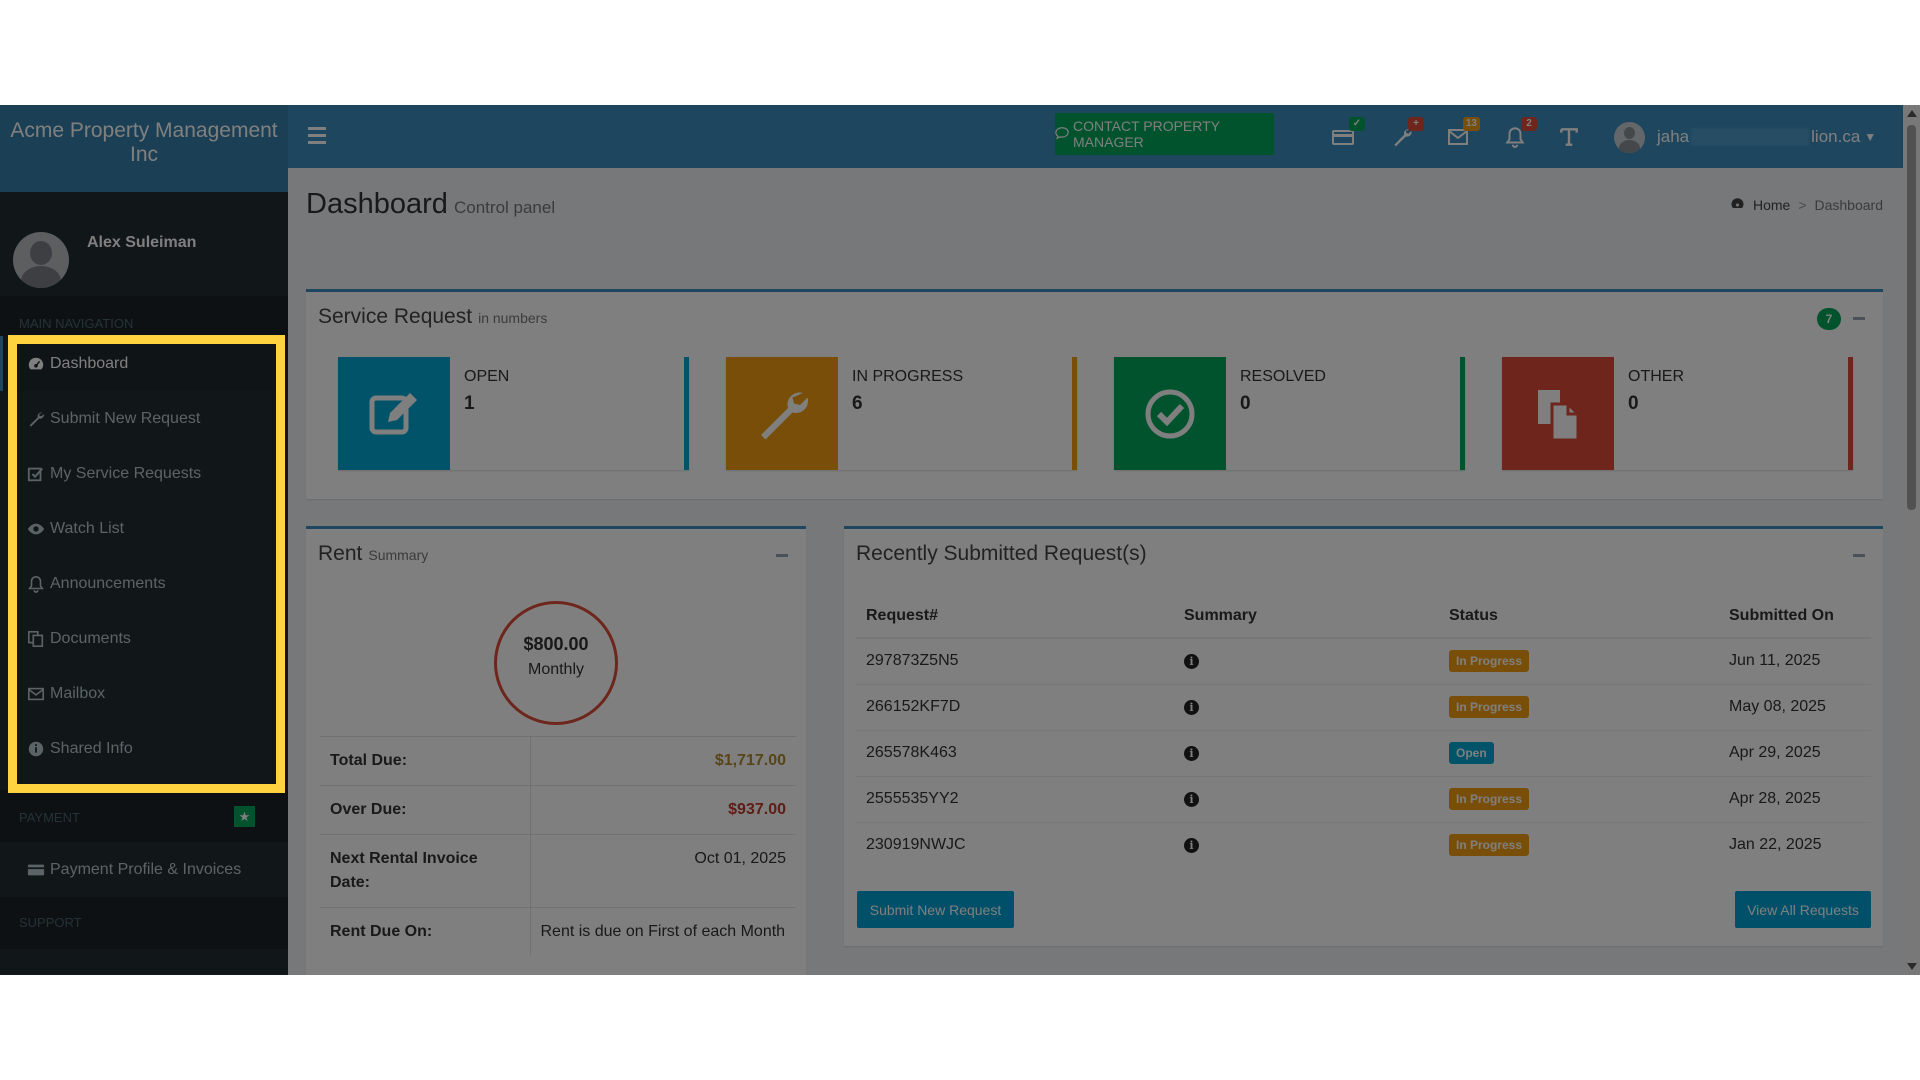 The height and width of the screenshot is (1080, 1920). What do you see at coordinates (513, 318) in the screenshot?
I see `service-request-subtitle: in numbers` at bounding box center [513, 318].